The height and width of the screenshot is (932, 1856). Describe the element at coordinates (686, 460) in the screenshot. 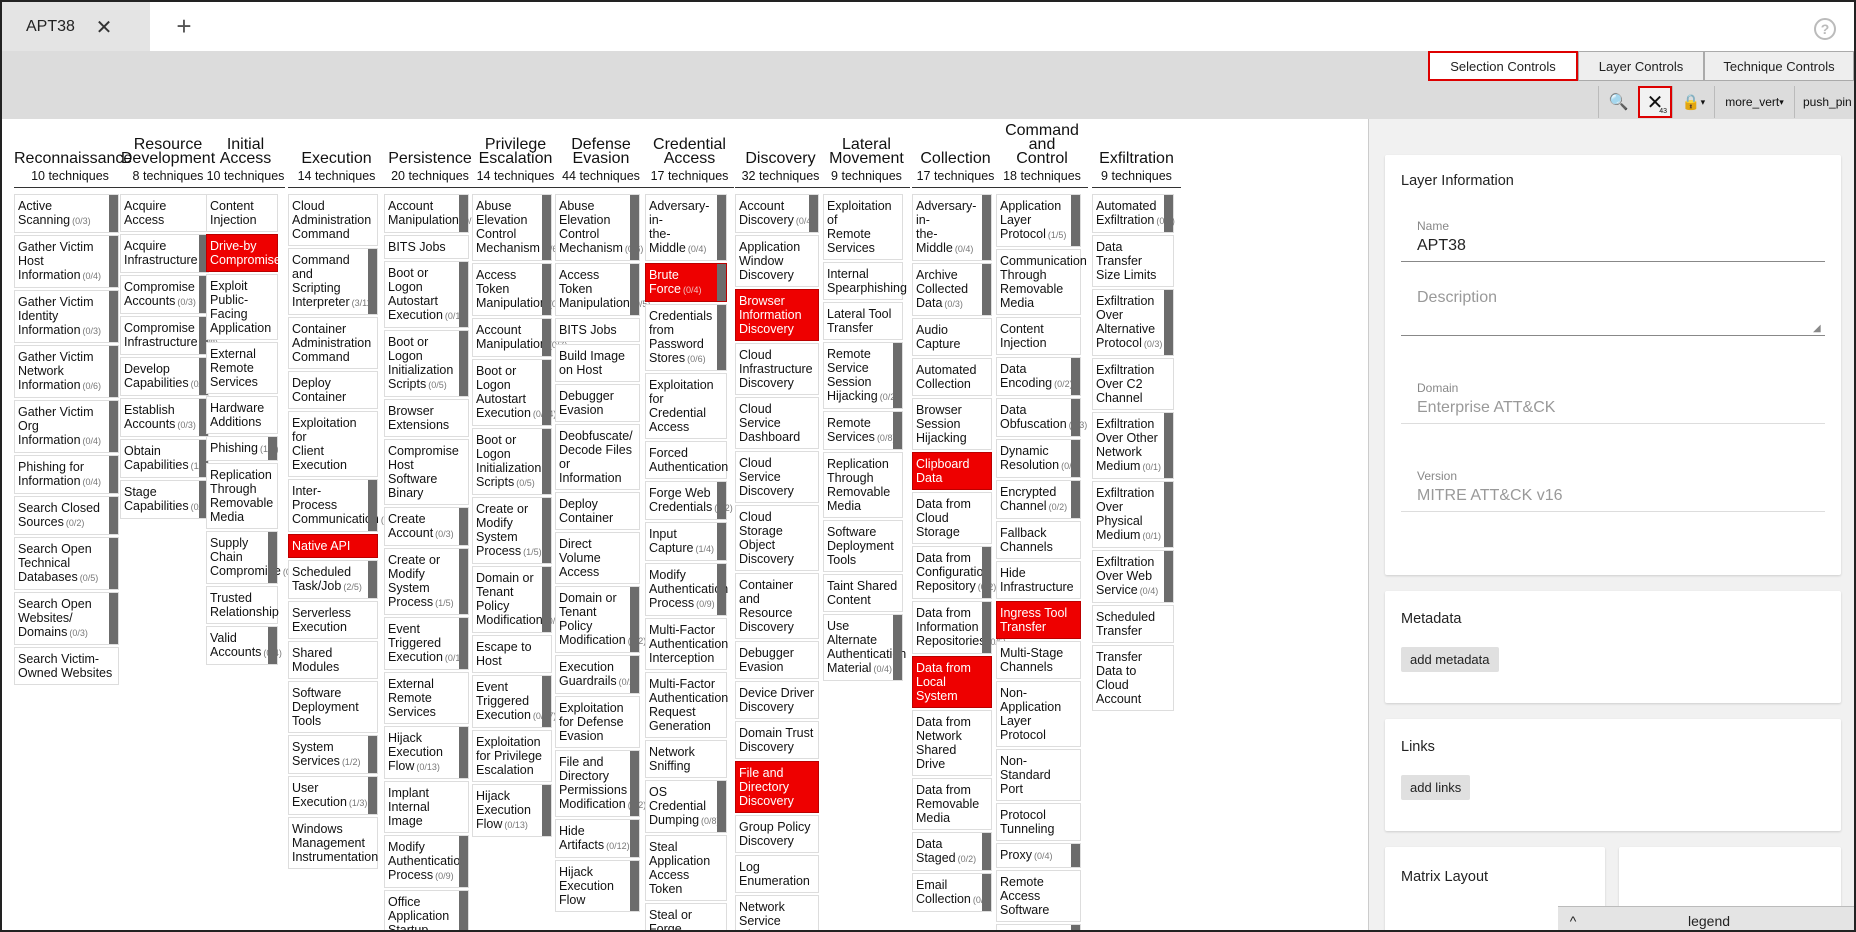

I see `technique-cell: Forced Authentication` at that location.